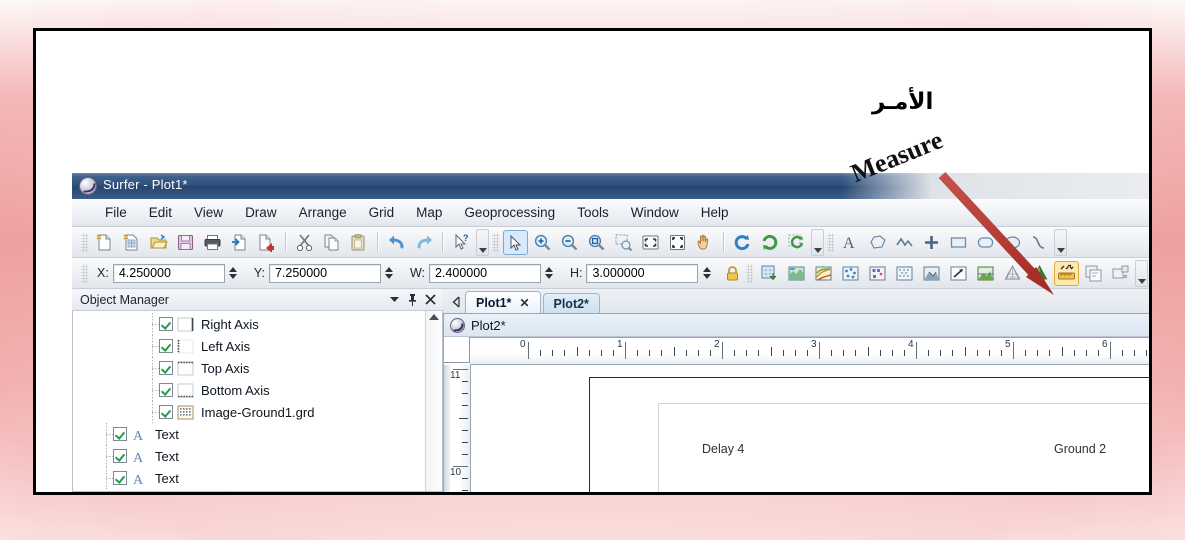  I want to click on tab-scroll-left-icon, so click(456, 302).